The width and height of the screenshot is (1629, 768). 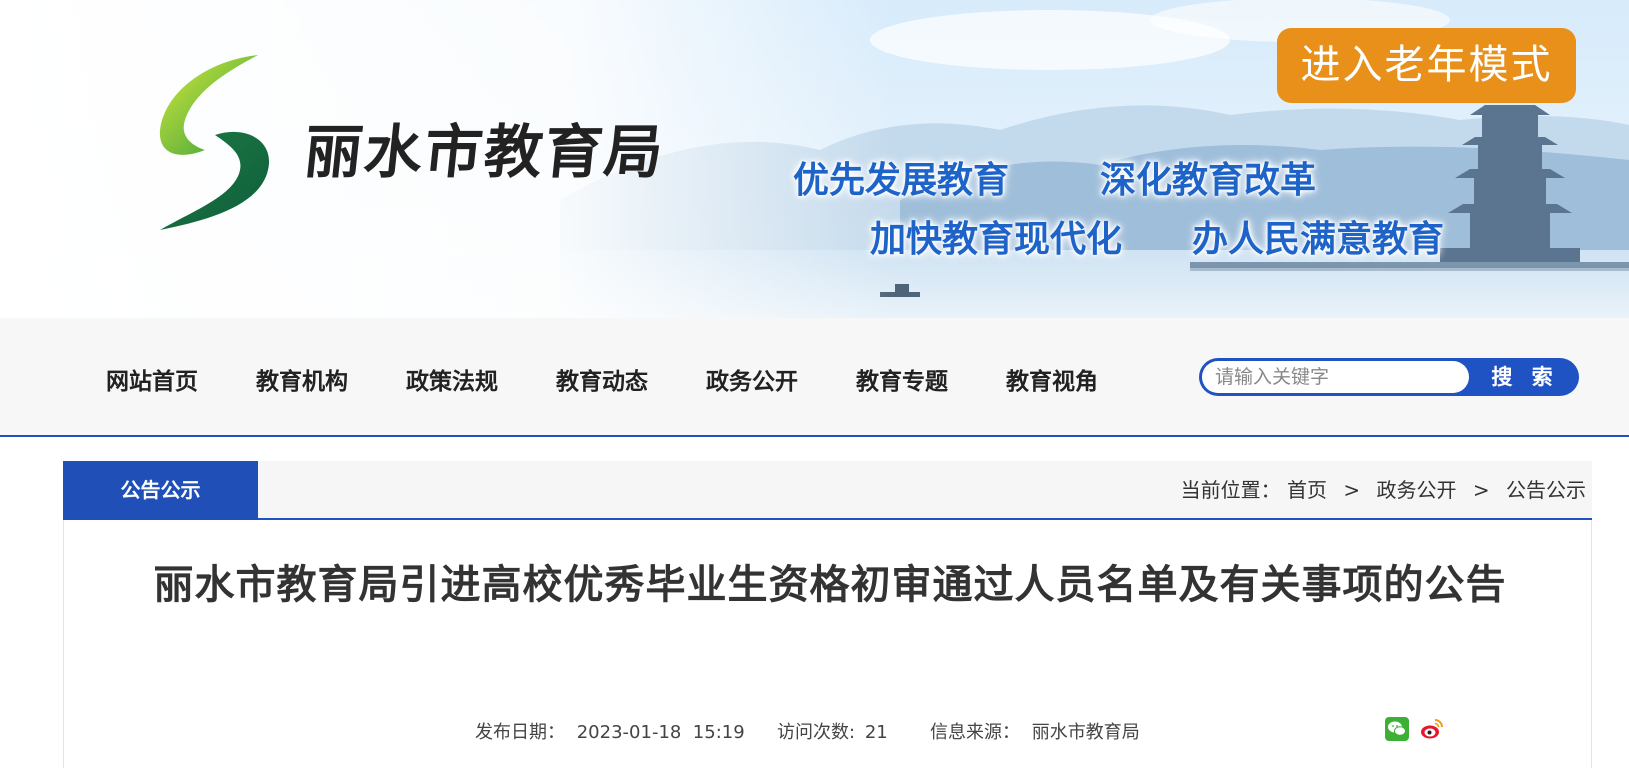 What do you see at coordinates (827, 490) in the screenshot?
I see `section-header: 公告公示 当前位置： 首页 > 政务公开 > 公告公示` at bounding box center [827, 490].